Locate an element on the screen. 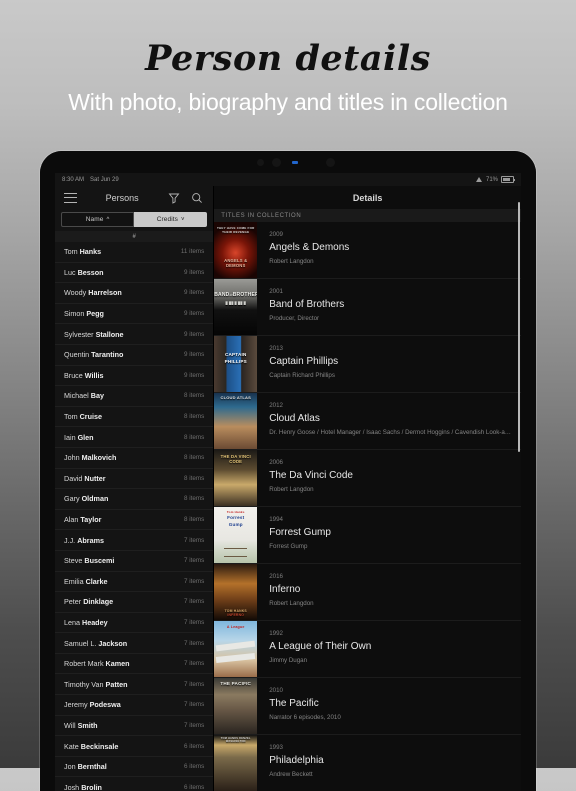 Image resolution: width=576 pixels, height=791 pixels. person-row: Alan Taylor 8 items is located at coordinates (134, 520).